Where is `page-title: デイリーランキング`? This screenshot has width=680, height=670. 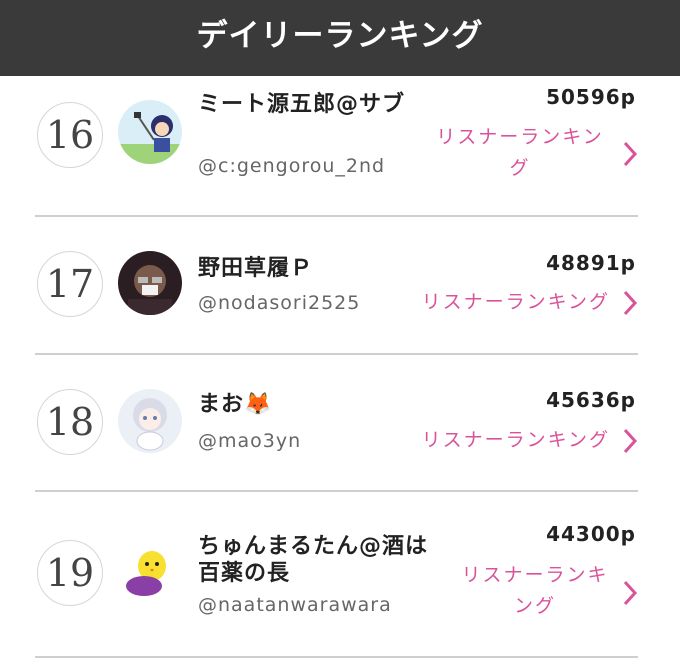 page-title: デイリーランキング is located at coordinates (340, 35).